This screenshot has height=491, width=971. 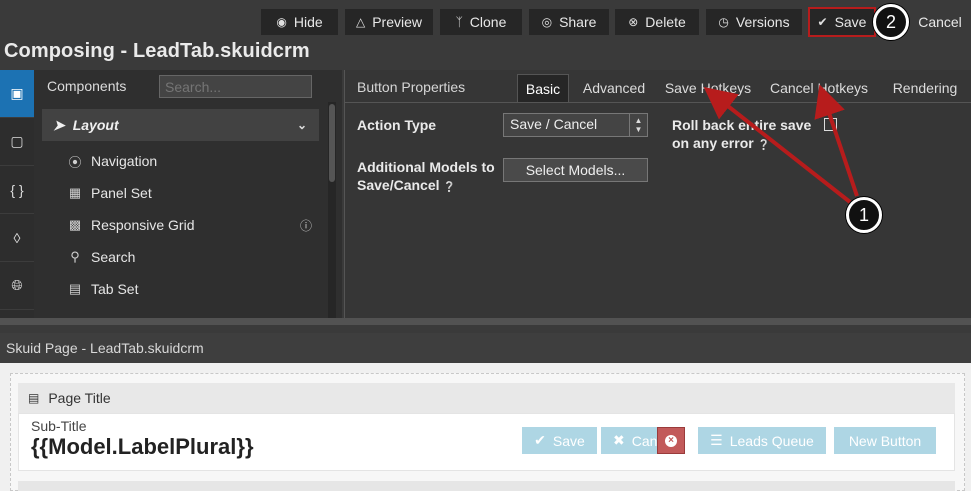 What do you see at coordinates (781, 144) in the screenshot?
I see `annotation-arrows` at bounding box center [781, 144].